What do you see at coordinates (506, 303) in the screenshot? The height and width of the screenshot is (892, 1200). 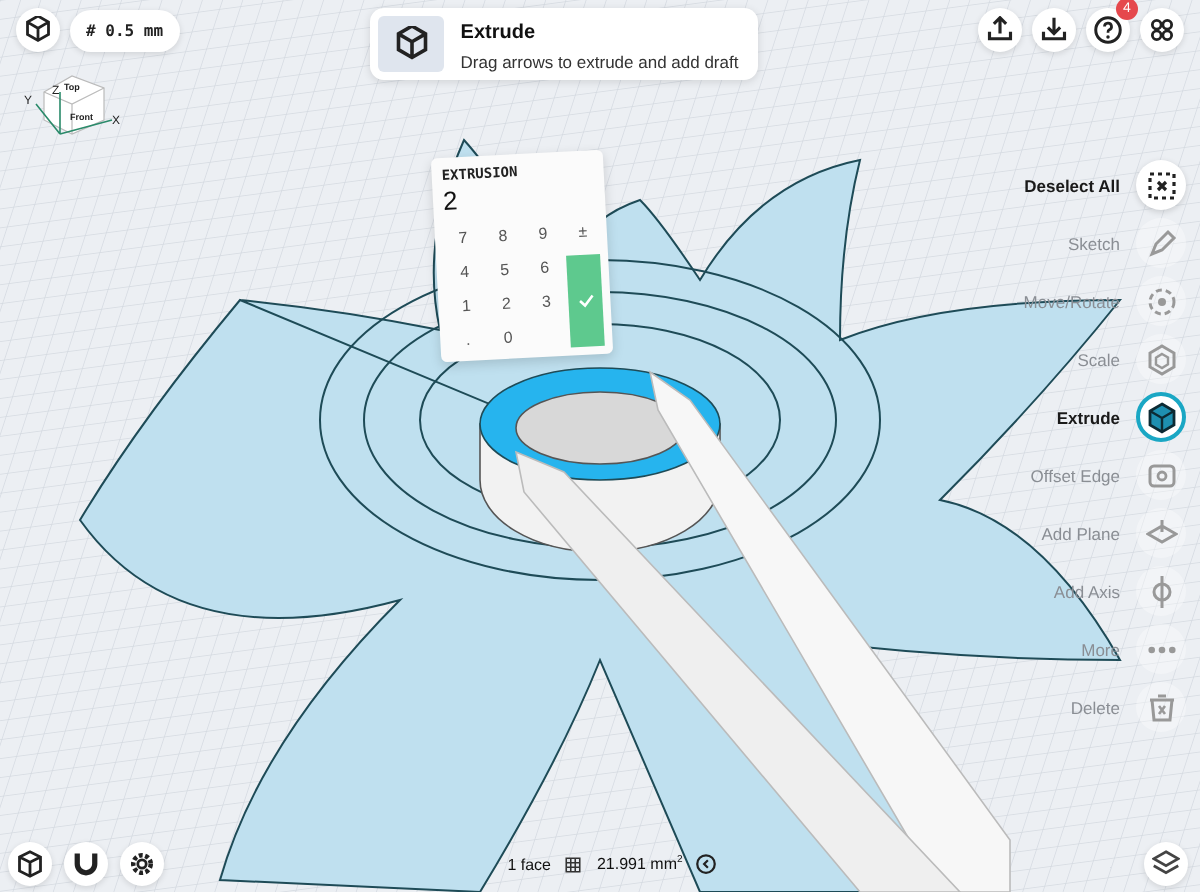 I see `keypad-key: 2` at bounding box center [506, 303].